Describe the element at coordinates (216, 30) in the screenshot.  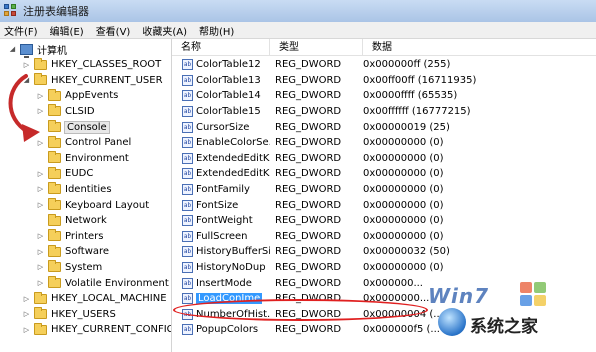
I see `menu-help: 帮助(H)` at that location.